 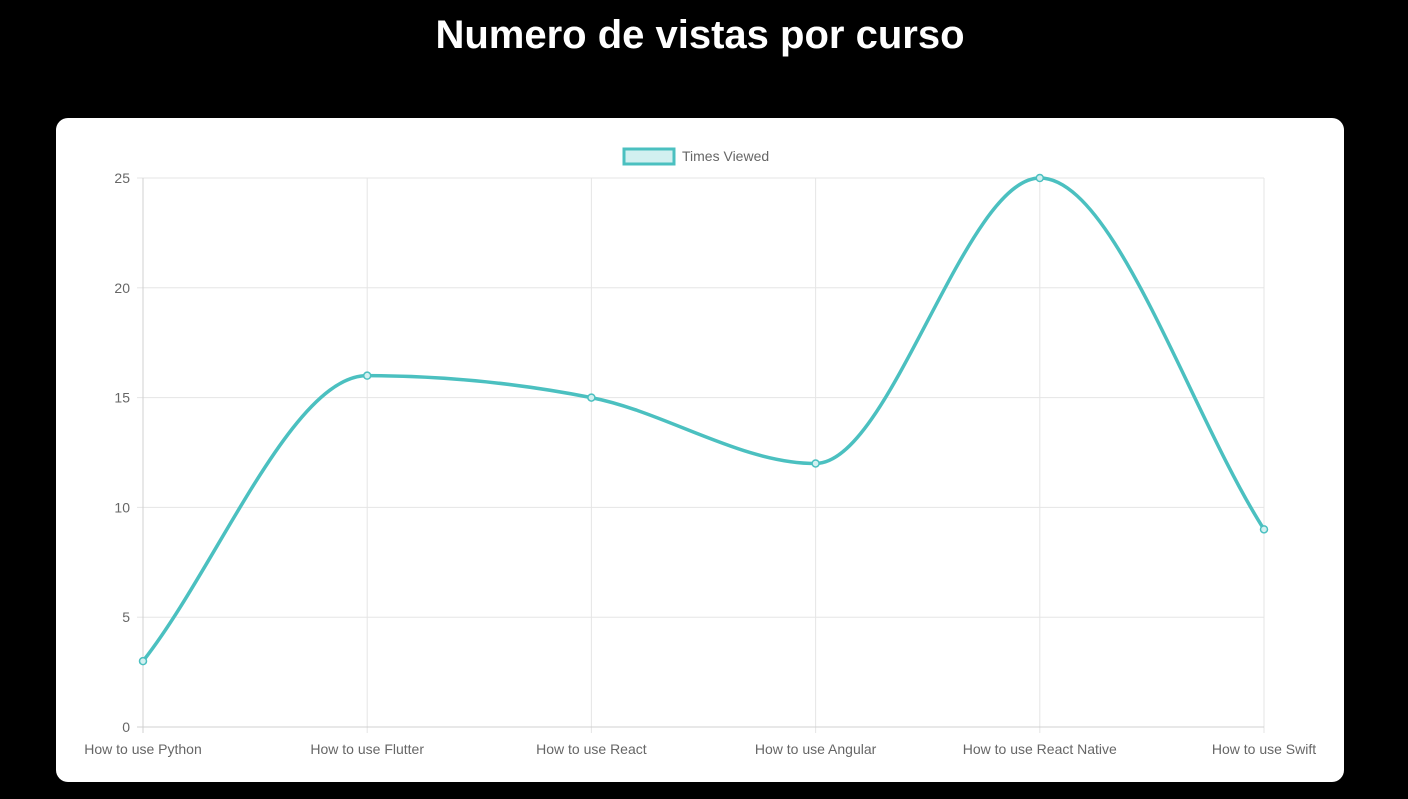 I want to click on legend-swatch, so click(x=649, y=156).